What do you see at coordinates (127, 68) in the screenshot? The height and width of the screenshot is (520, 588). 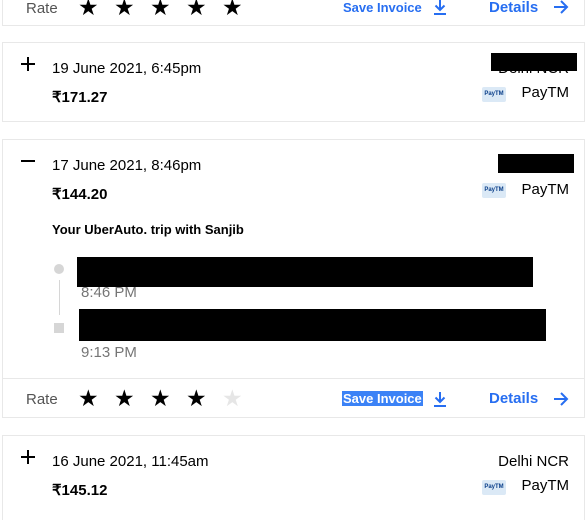 I see `trip-date: 19 June 2021, 6:45pm` at bounding box center [127, 68].